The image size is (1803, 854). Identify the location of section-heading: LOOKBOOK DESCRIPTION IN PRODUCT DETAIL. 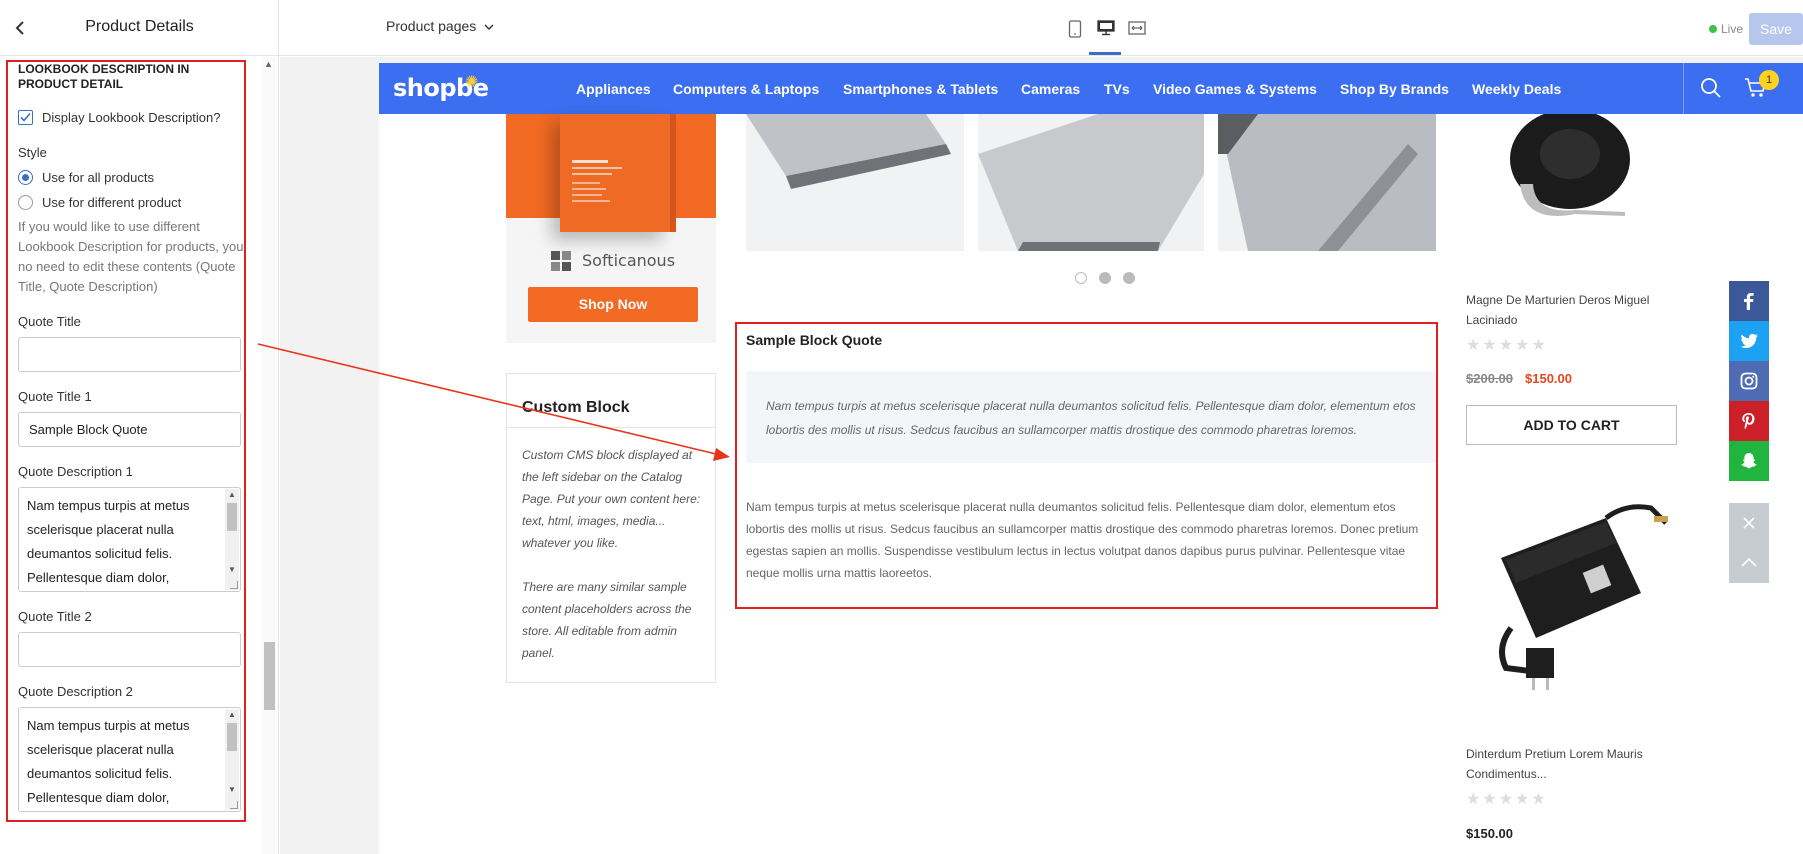
(104, 76).